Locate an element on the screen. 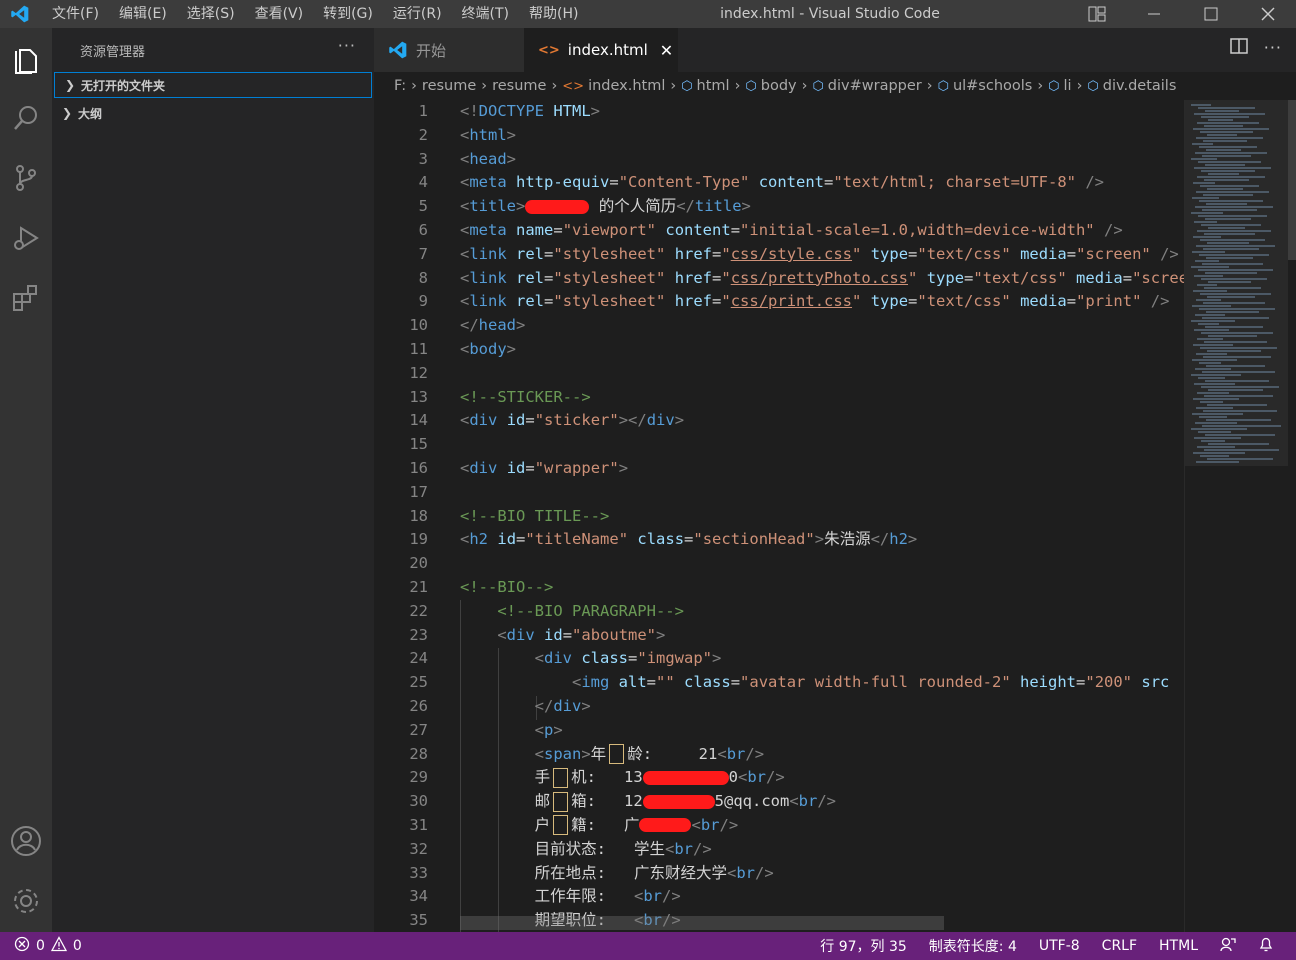 This screenshot has width=1296, height=960. breadcrumb-item: body is located at coordinates (779, 86).